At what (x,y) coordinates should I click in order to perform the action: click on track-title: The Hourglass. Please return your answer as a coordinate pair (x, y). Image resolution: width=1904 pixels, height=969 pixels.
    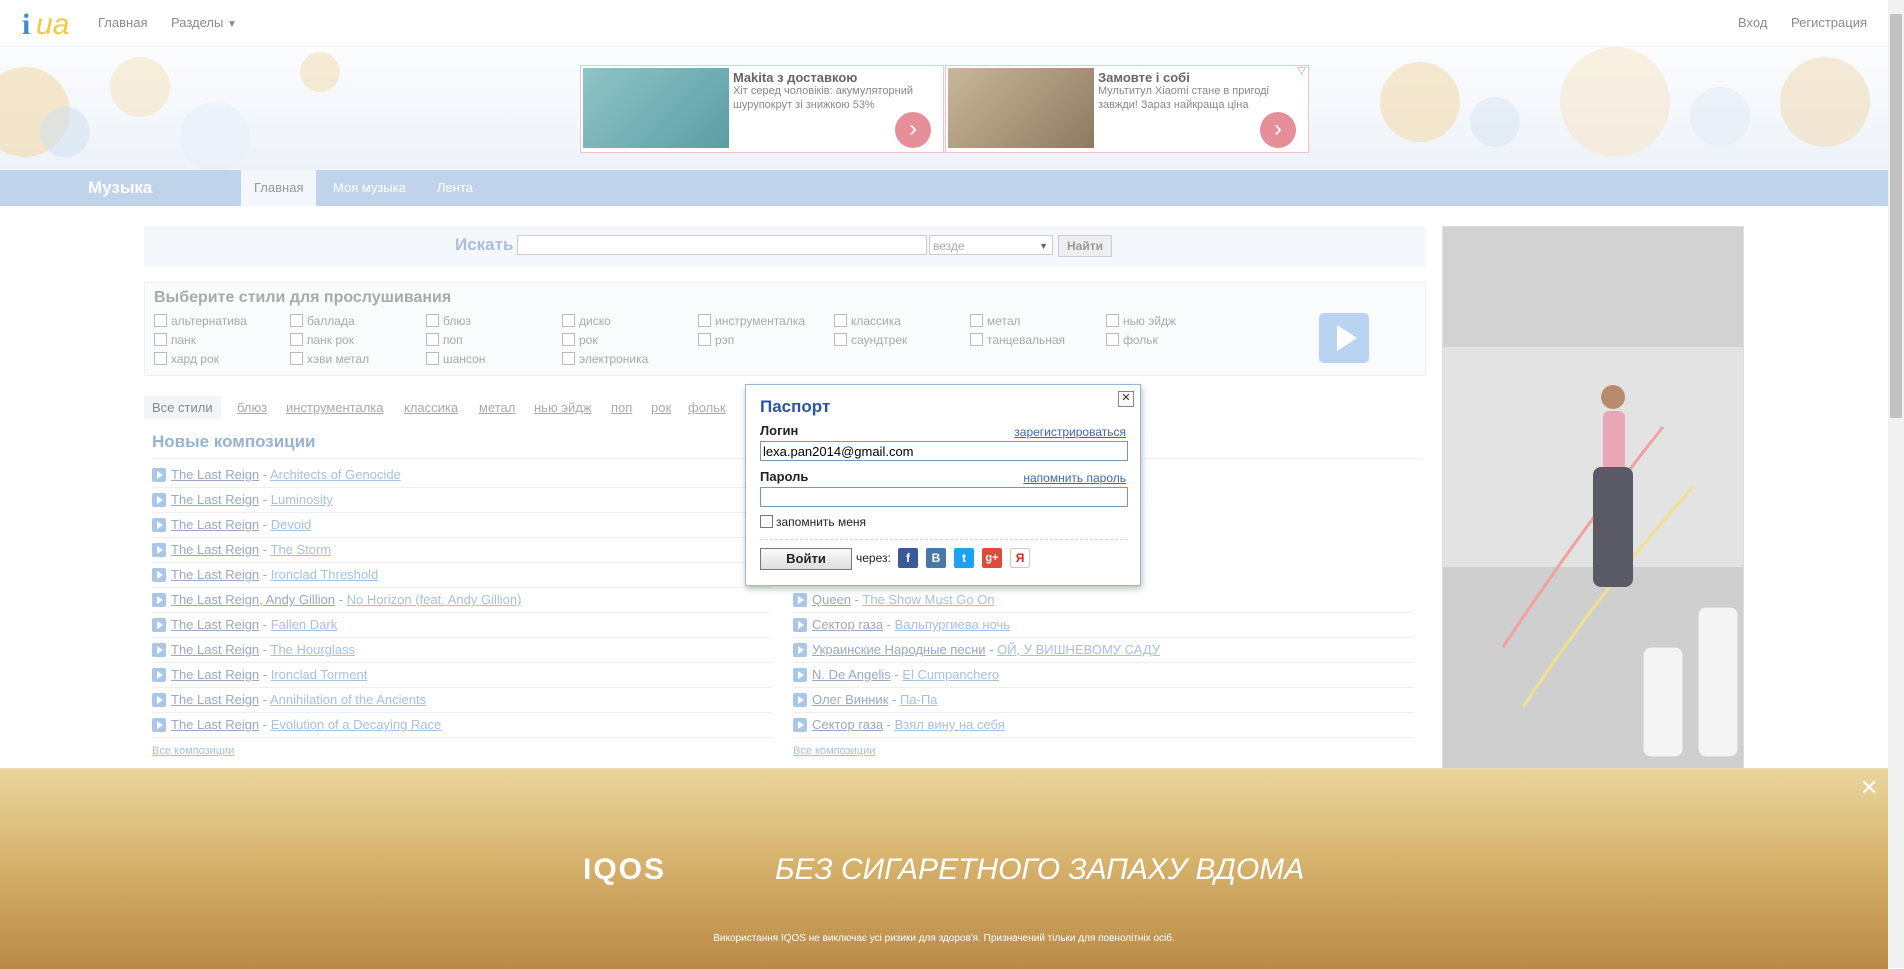
    Looking at the image, I should click on (313, 649).